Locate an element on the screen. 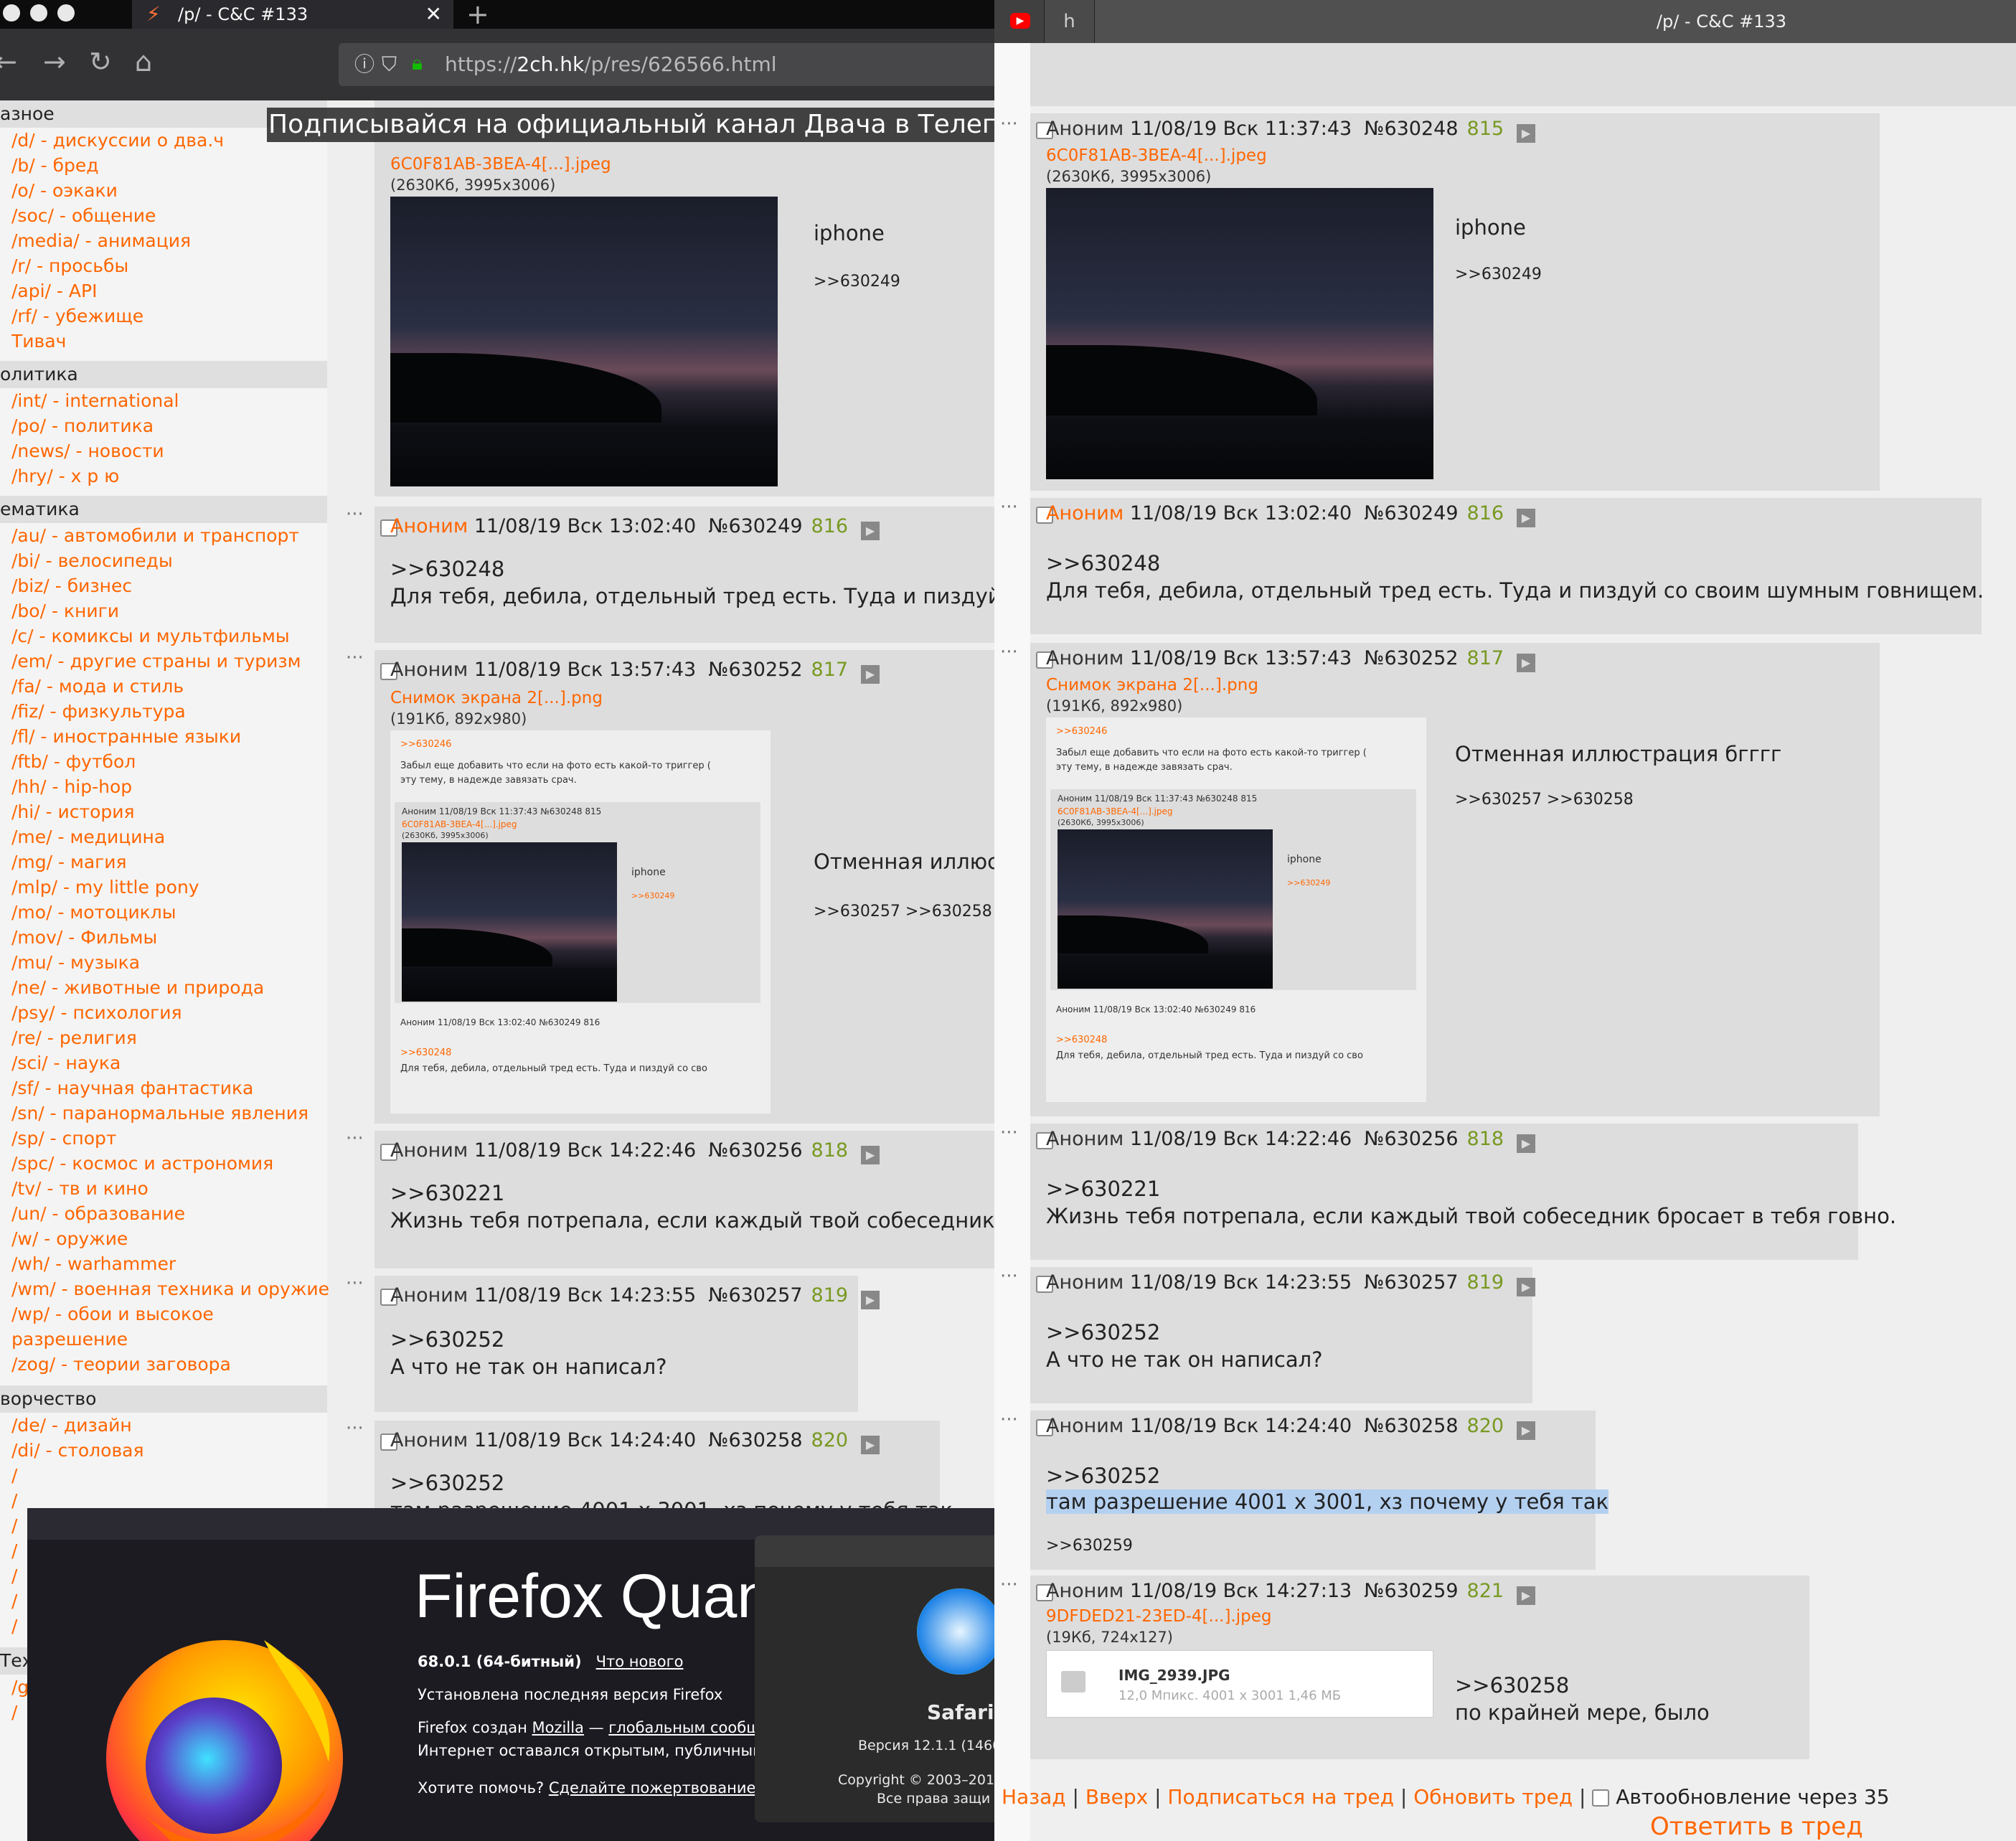 The height and width of the screenshot is (1841, 2016). whats-new-link: Что нового is located at coordinates (640, 1661).